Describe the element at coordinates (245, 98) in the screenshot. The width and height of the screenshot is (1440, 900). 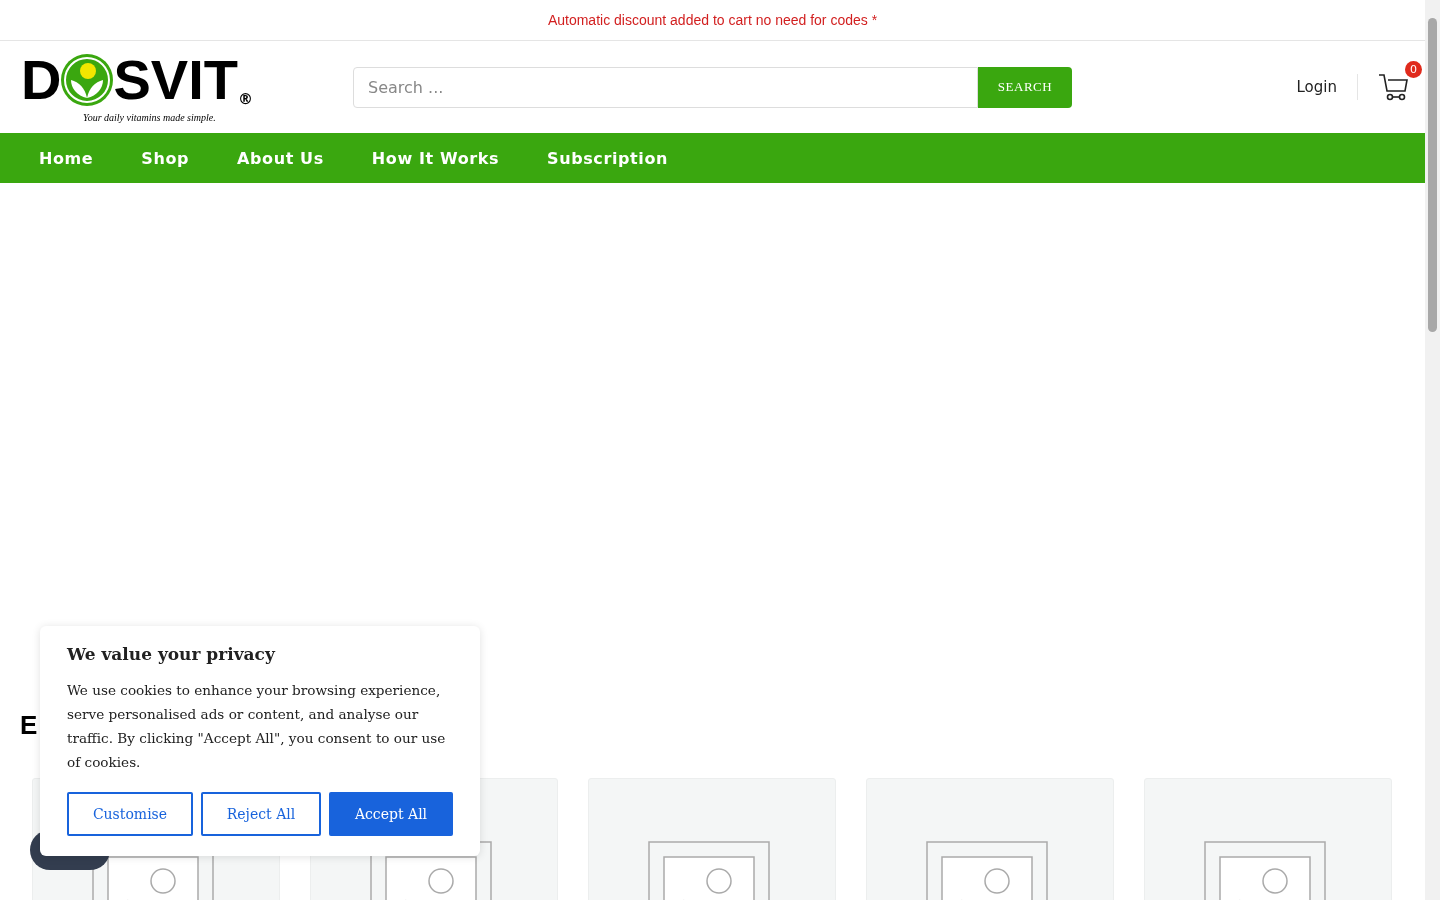
I see `registered-mark: ®` at that location.